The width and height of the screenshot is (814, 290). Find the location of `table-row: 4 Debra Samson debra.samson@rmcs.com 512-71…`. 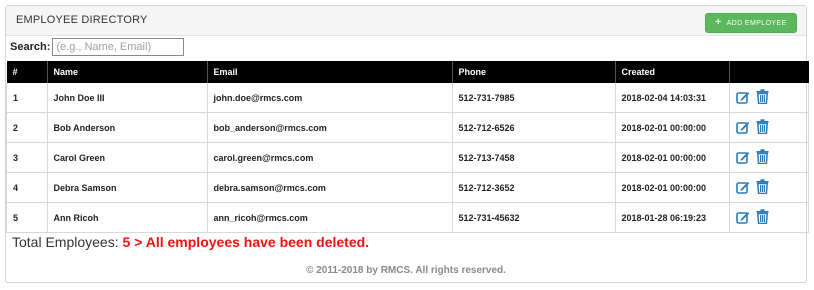

table-row: 4 Debra Samson debra.samson@rmcs.com 512-71… is located at coordinates (407, 187).